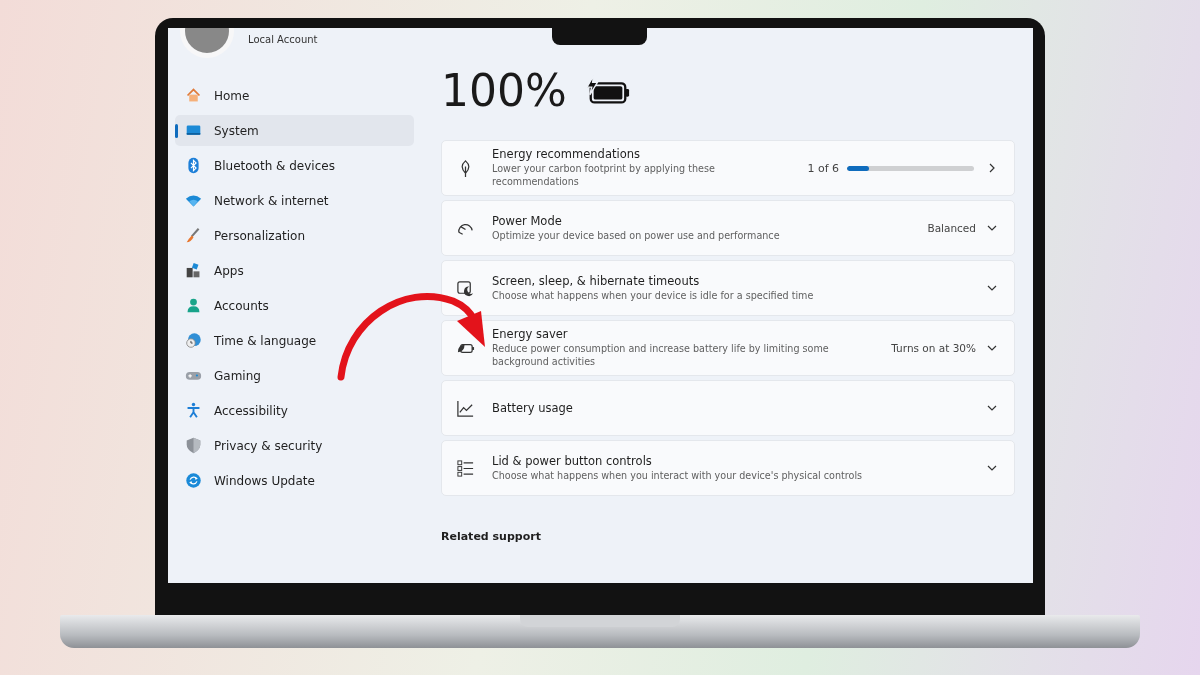  Describe the element at coordinates (572, 460) in the screenshot. I see `card-title: Lid & power button controls` at that location.